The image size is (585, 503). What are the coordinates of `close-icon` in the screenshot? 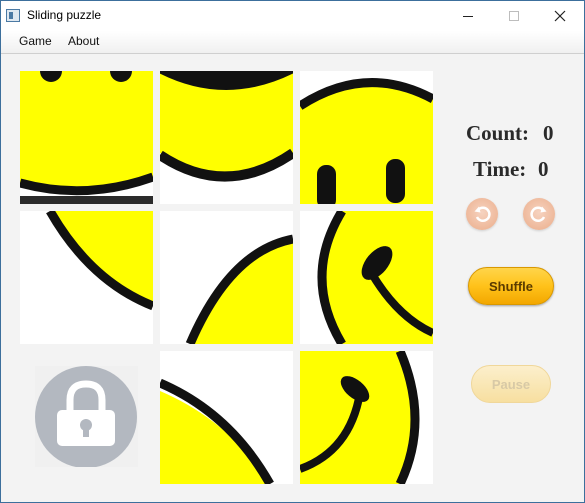 It's located at (560, 16).